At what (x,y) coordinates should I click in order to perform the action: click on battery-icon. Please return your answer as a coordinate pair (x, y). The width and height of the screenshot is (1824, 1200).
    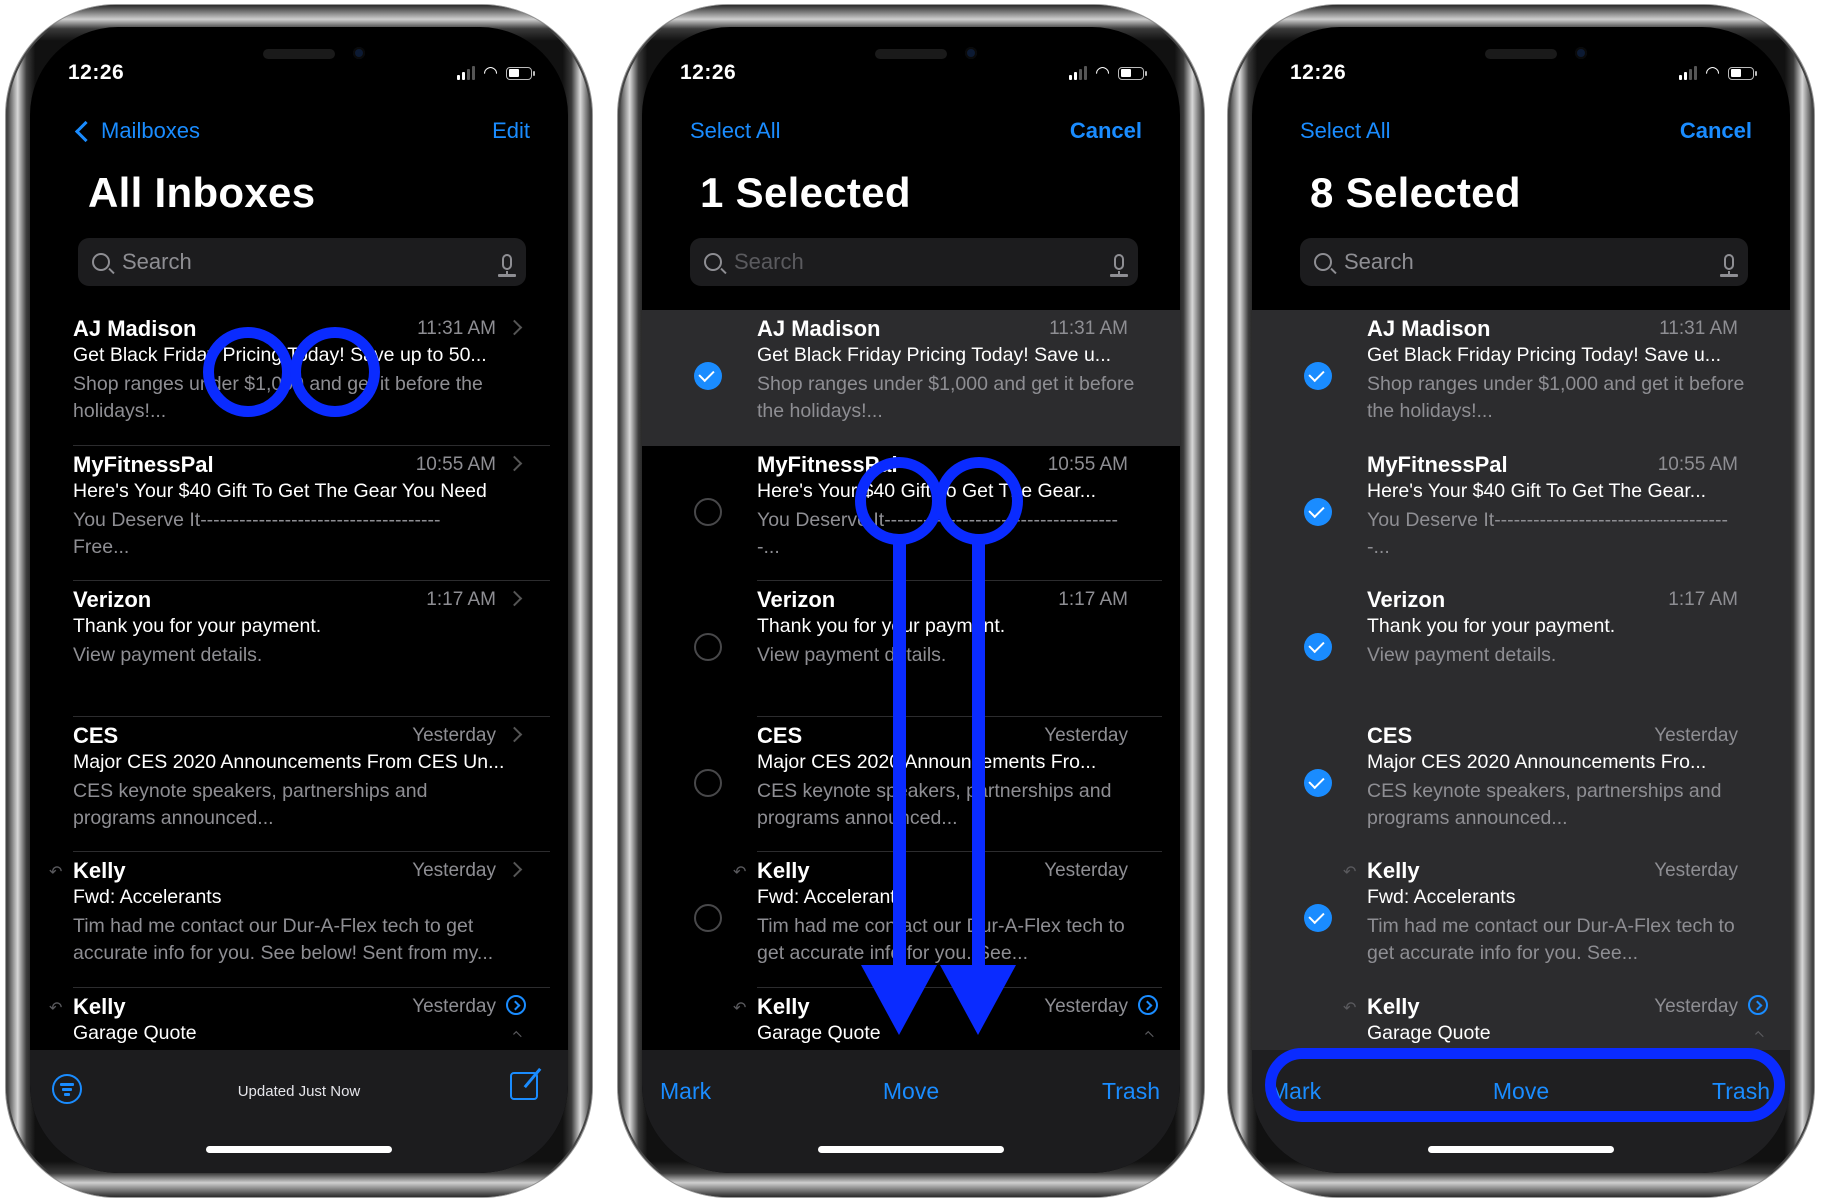
    Looking at the image, I should click on (1742, 73).